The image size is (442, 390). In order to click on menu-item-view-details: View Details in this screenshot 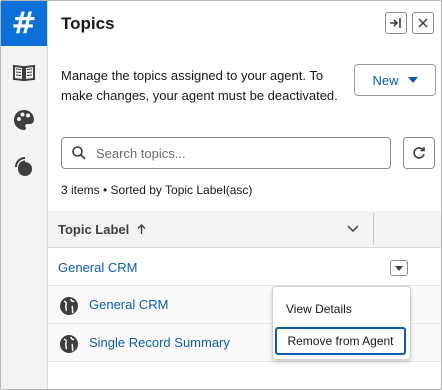, I will do `click(319, 309)`.